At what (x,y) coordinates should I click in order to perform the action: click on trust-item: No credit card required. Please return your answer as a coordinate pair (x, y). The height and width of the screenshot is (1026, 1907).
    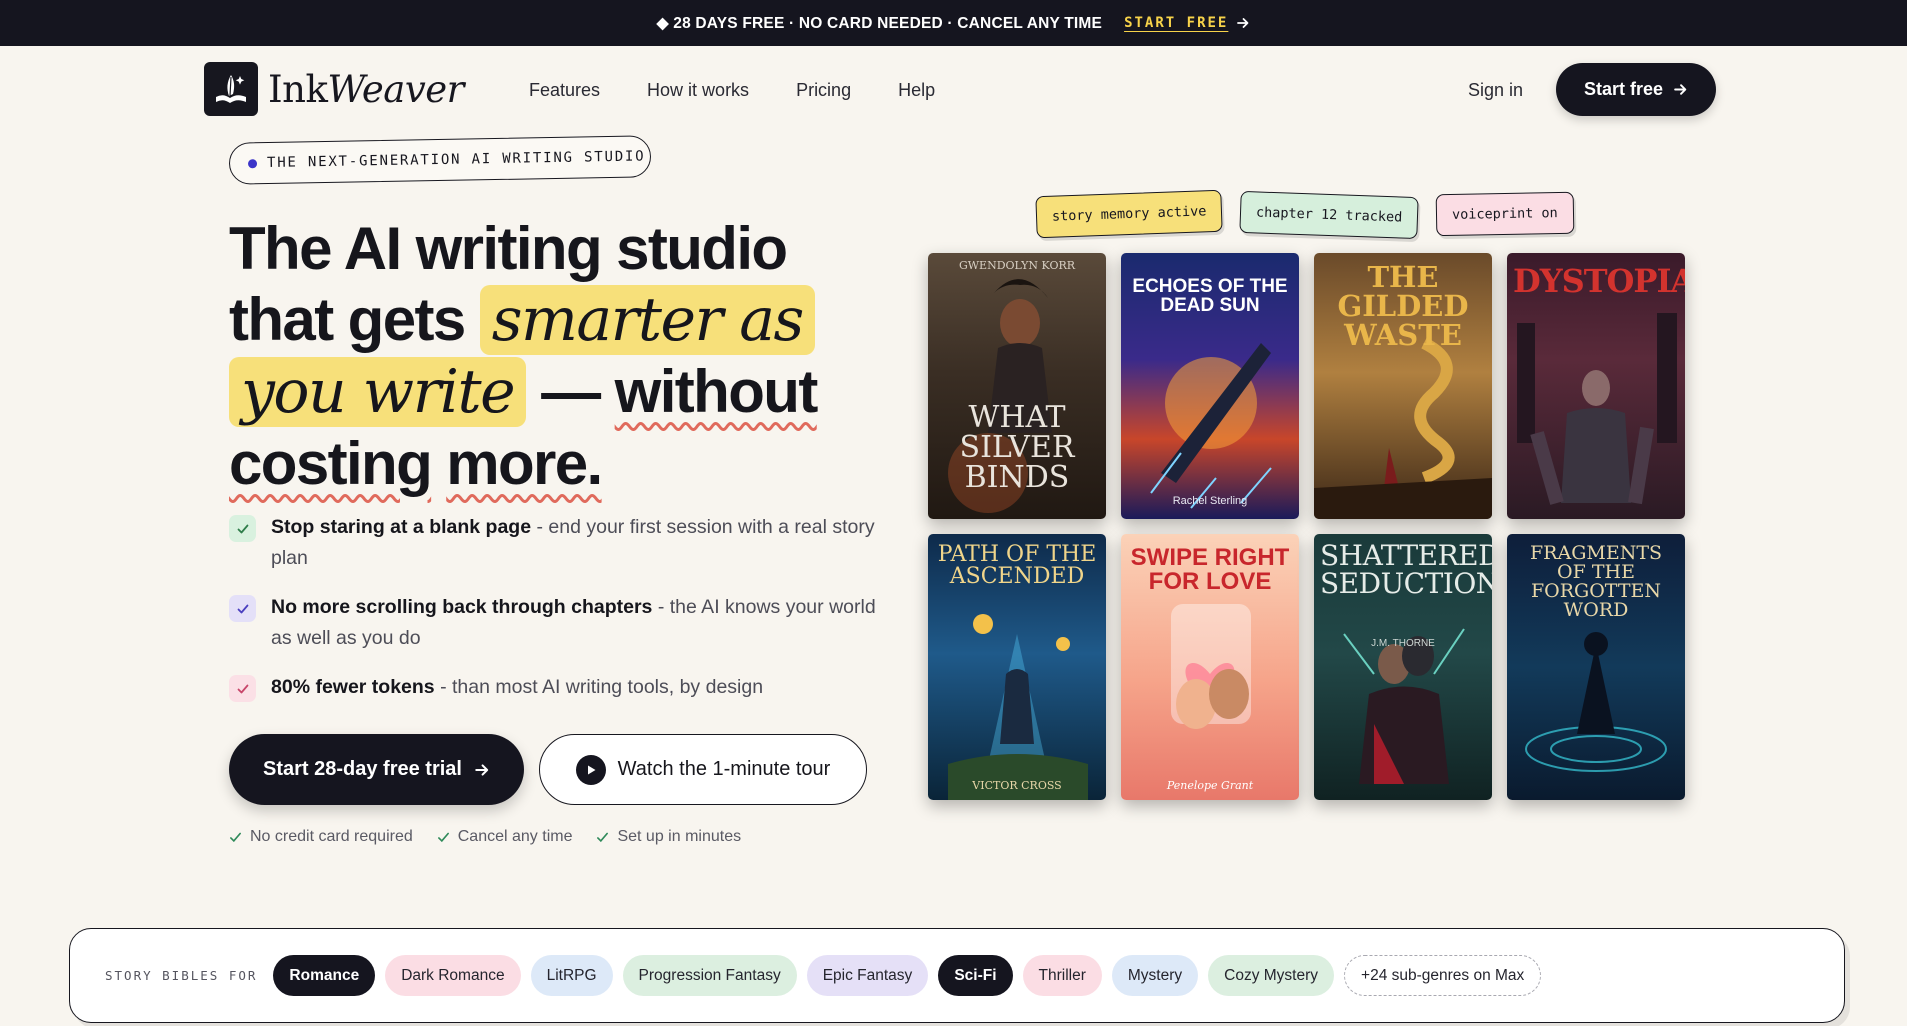
    Looking at the image, I should click on (321, 837).